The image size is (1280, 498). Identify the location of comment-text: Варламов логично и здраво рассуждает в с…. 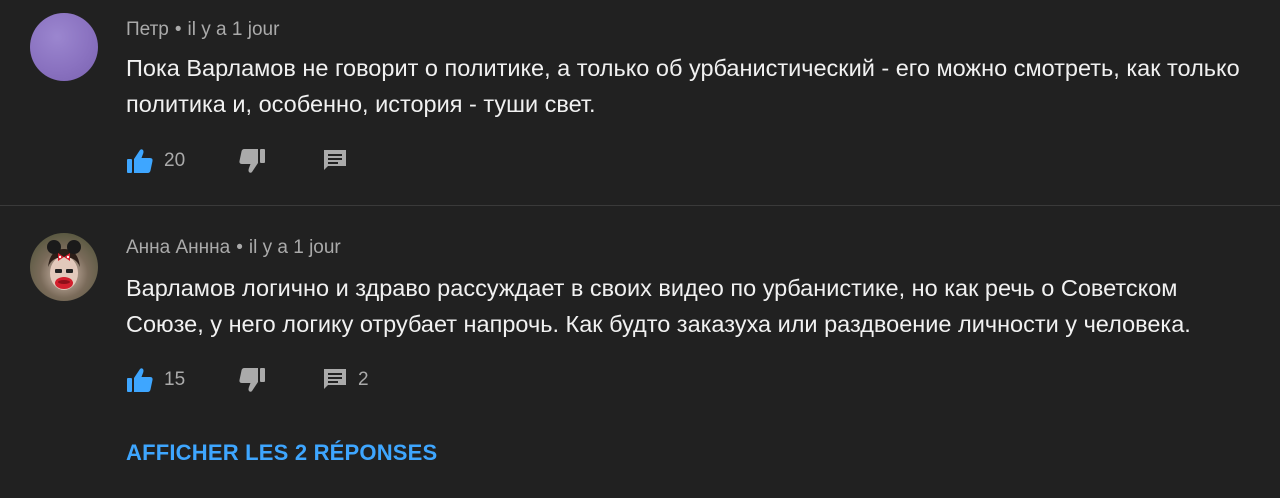
(658, 306).